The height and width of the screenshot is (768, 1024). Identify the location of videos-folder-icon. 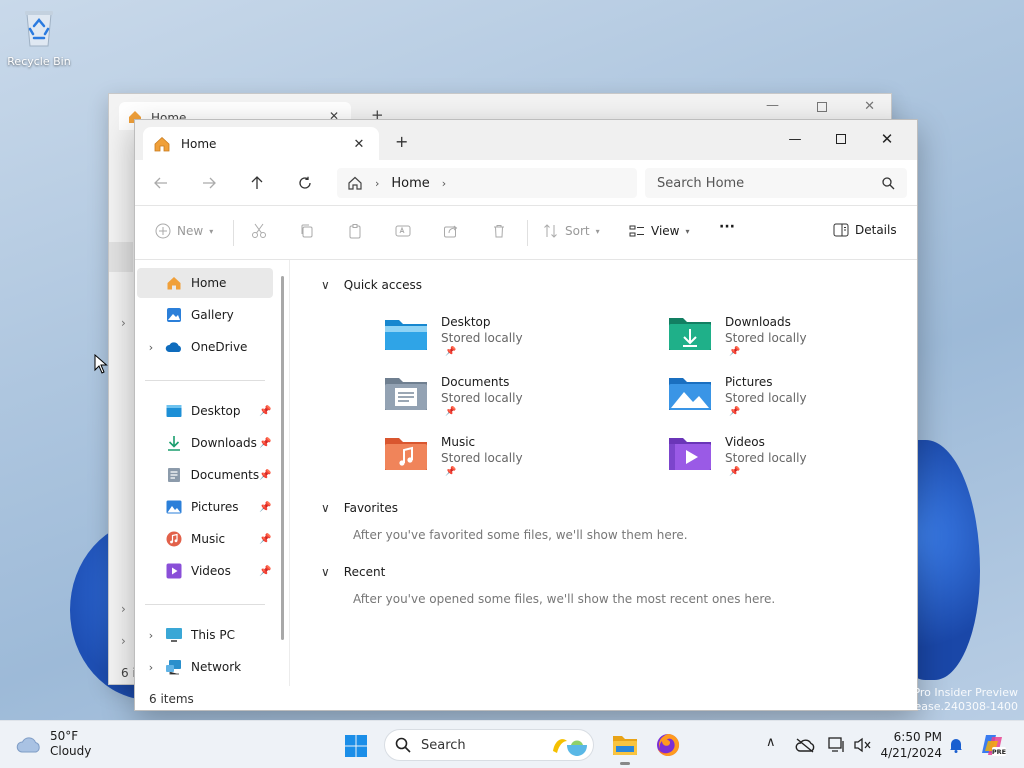
(690, 454).